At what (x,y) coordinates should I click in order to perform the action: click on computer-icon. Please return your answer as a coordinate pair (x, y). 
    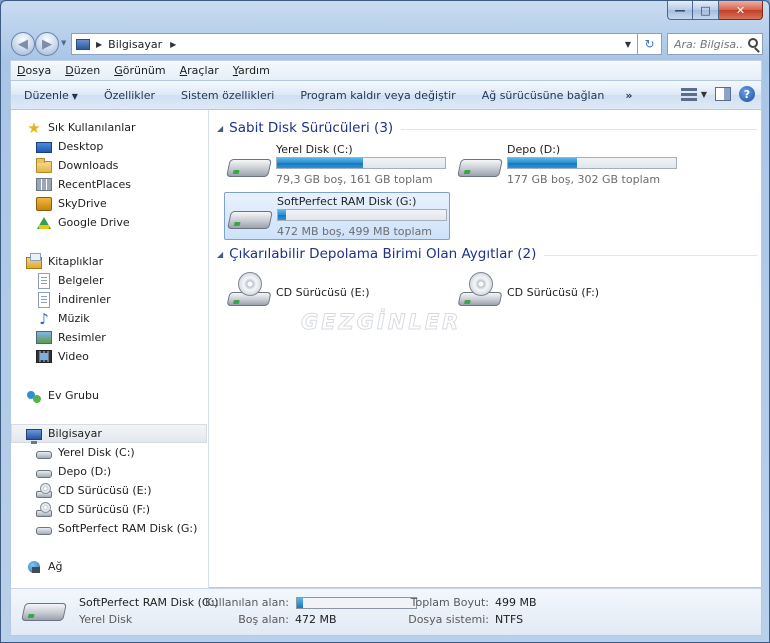
    Looking at the image, I should click on (34, 436).